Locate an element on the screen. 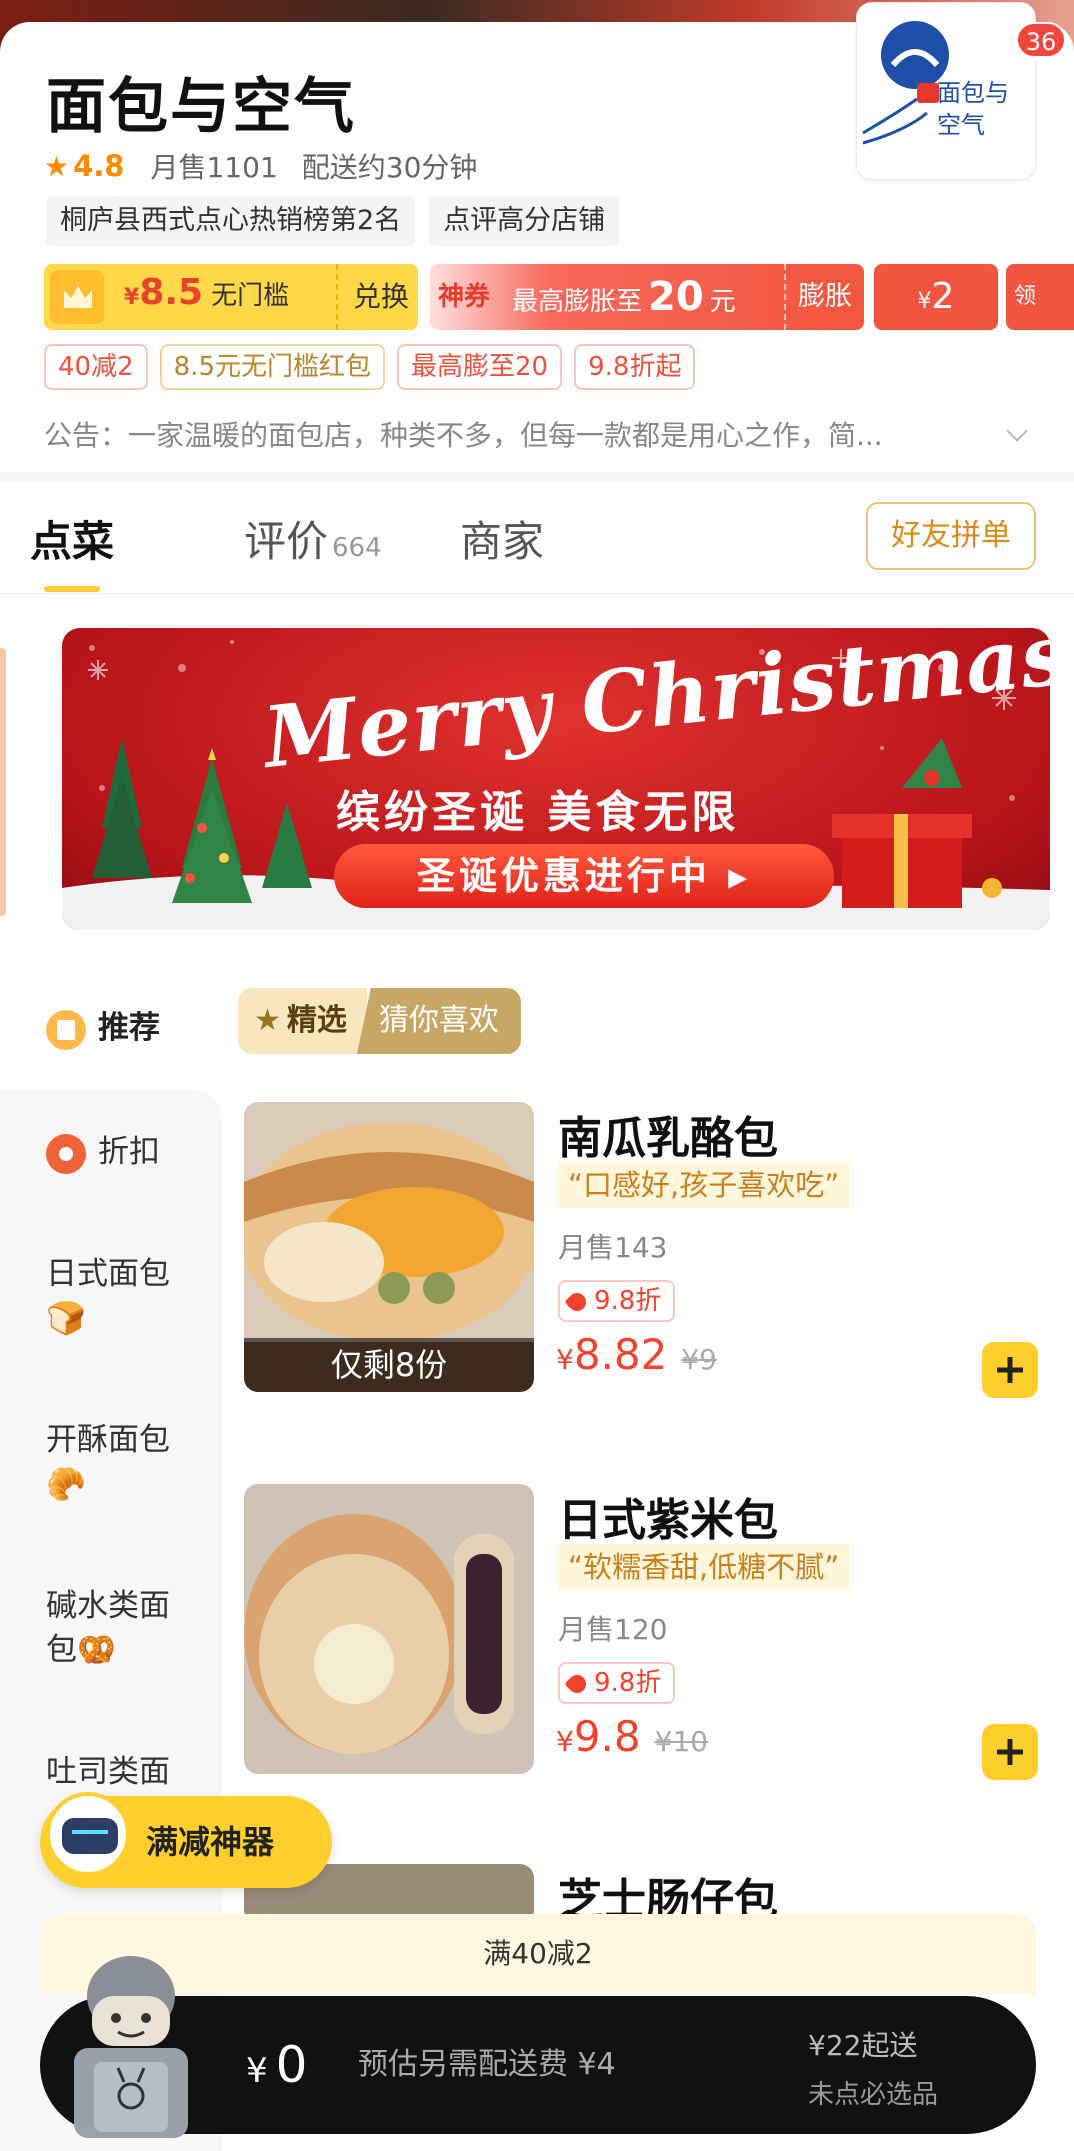 The height and width of the screenshot is (2151, 1074). banner-subtitle: 缤纷圣诞 美食无限 is located at coordinates (538, 812).